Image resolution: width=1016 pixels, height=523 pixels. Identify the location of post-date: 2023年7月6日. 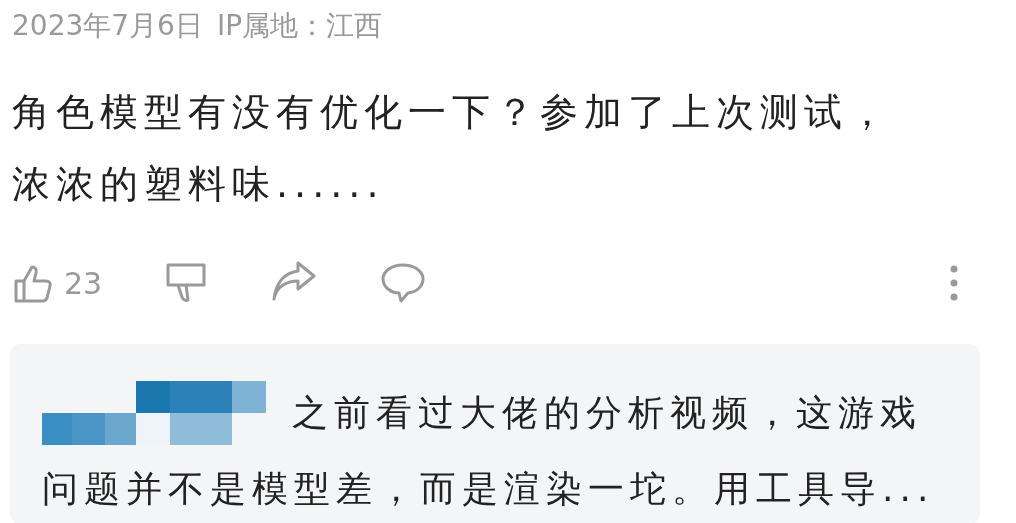
(107, 26).